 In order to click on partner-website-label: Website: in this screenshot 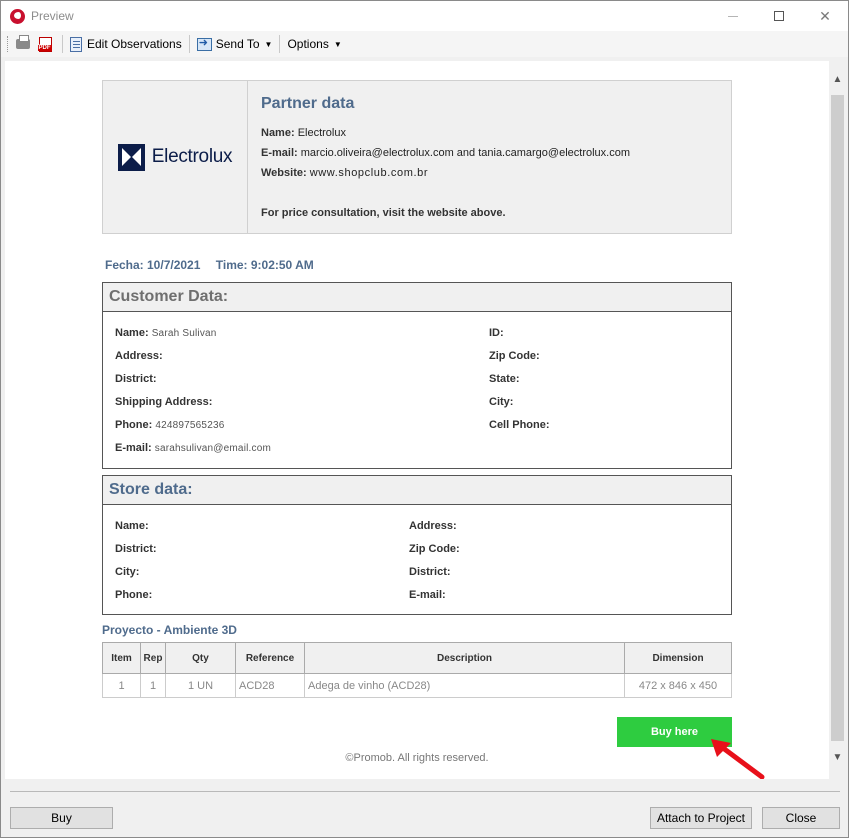, I will do `click(284, 173)`.